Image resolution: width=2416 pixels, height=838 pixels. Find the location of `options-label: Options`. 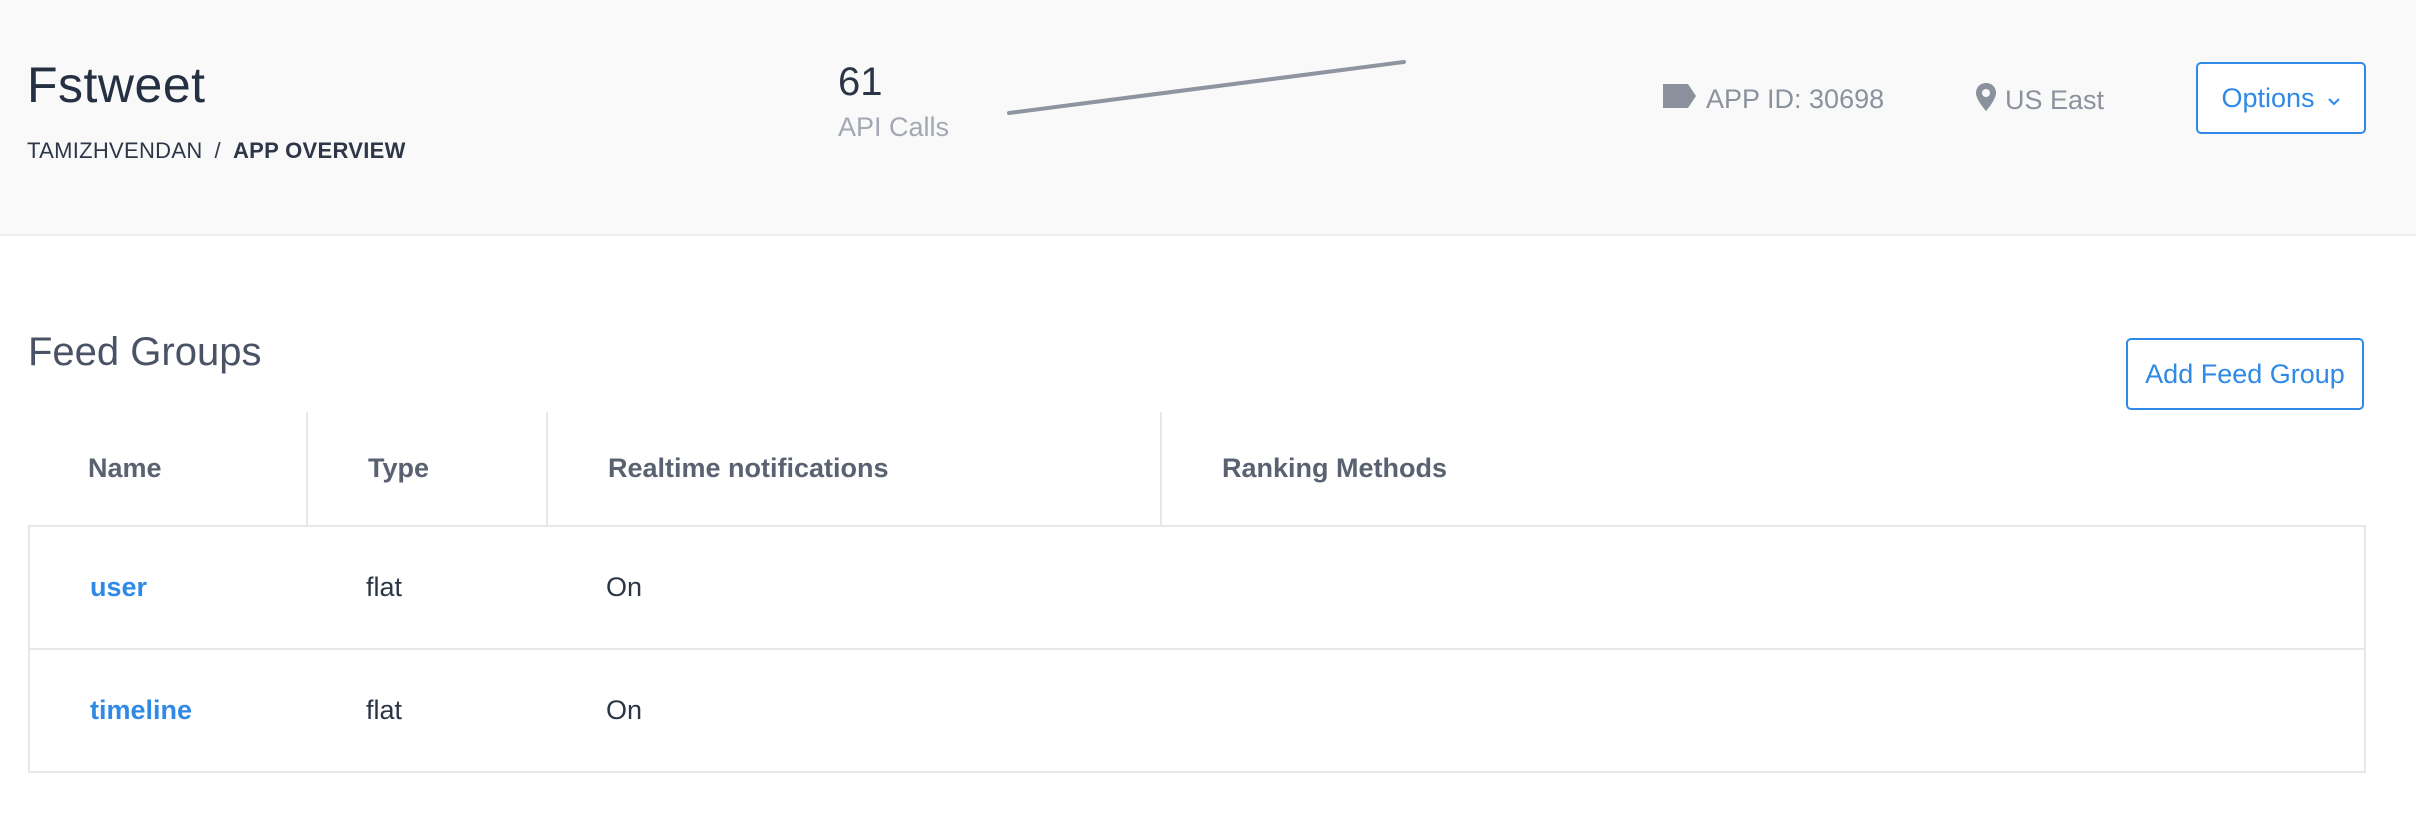

options-label: Options is located at coordinates (2268, 97).